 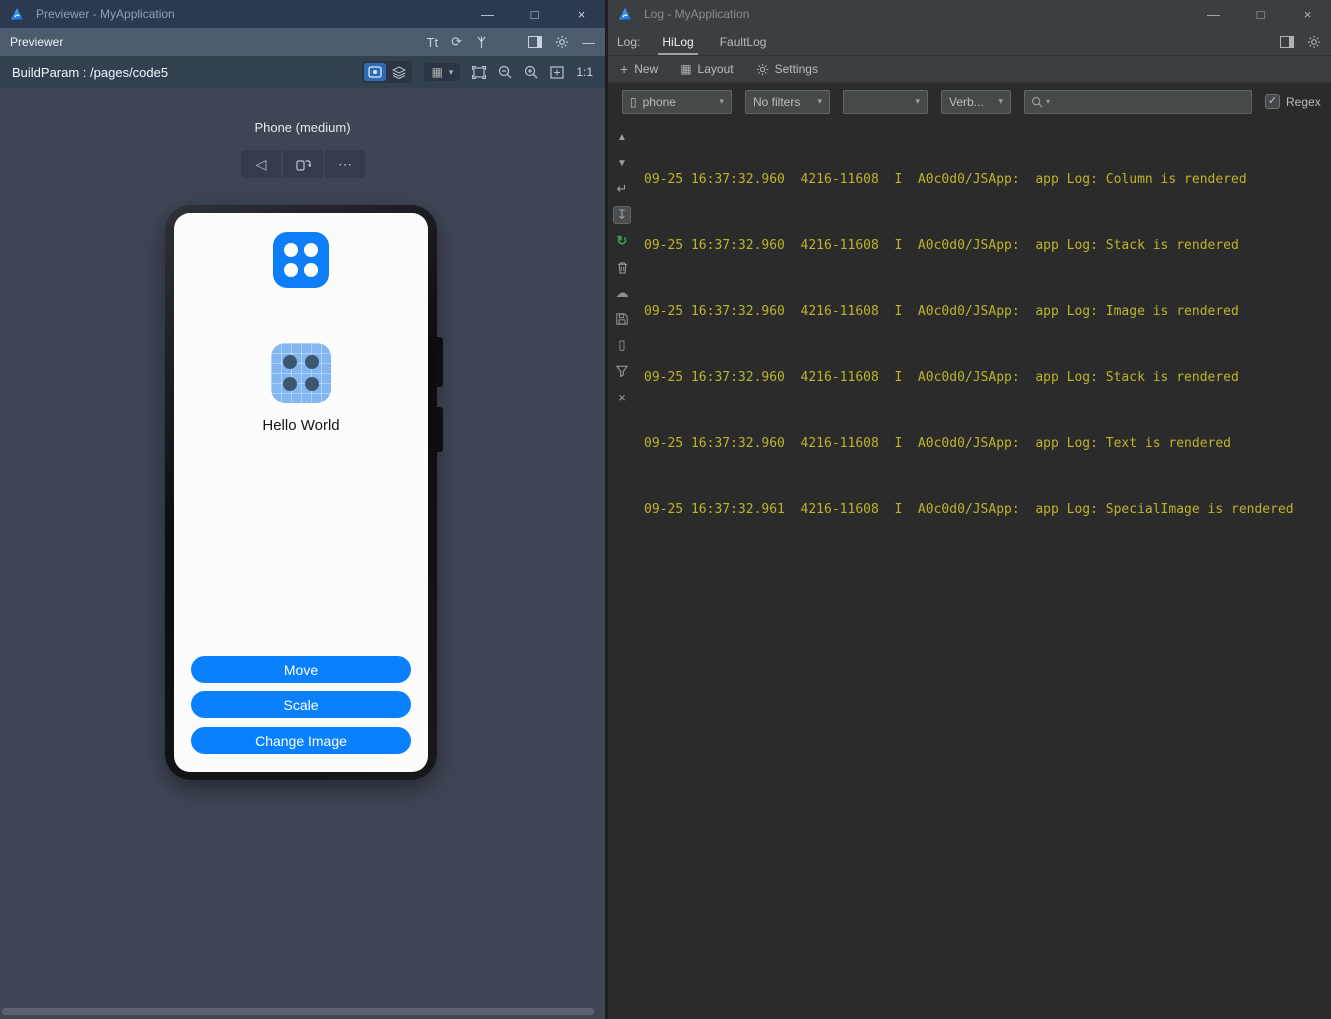 What do you see at coordinates (777, 101) in the screenshot?
I see `filters-value: No filters` at bounding box center [777, 101].